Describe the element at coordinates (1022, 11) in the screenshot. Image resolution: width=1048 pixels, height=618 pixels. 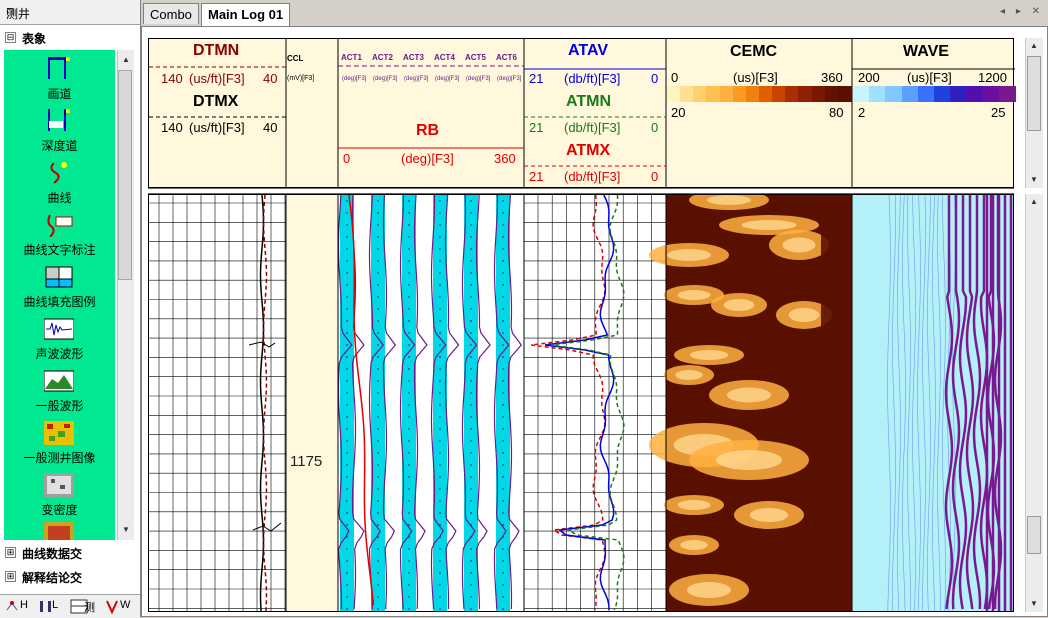
I see `tab-navigation: ◂ ▸ ✕` at that location.